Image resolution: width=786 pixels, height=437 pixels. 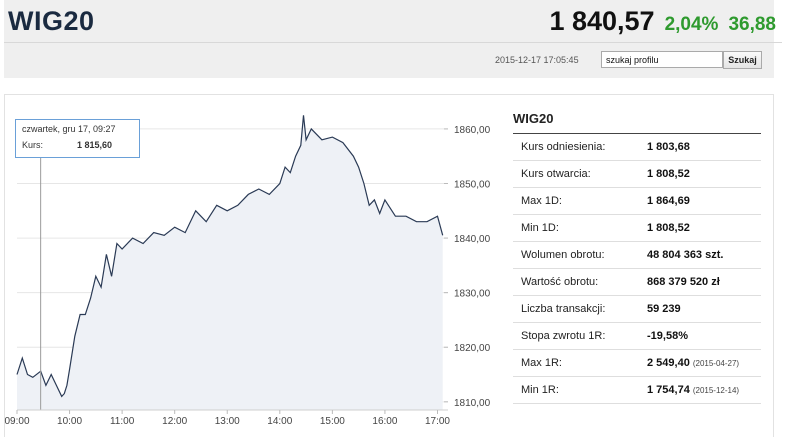 I want to click on stats-value-cell: -19,58%, so click(x=704, y=336).